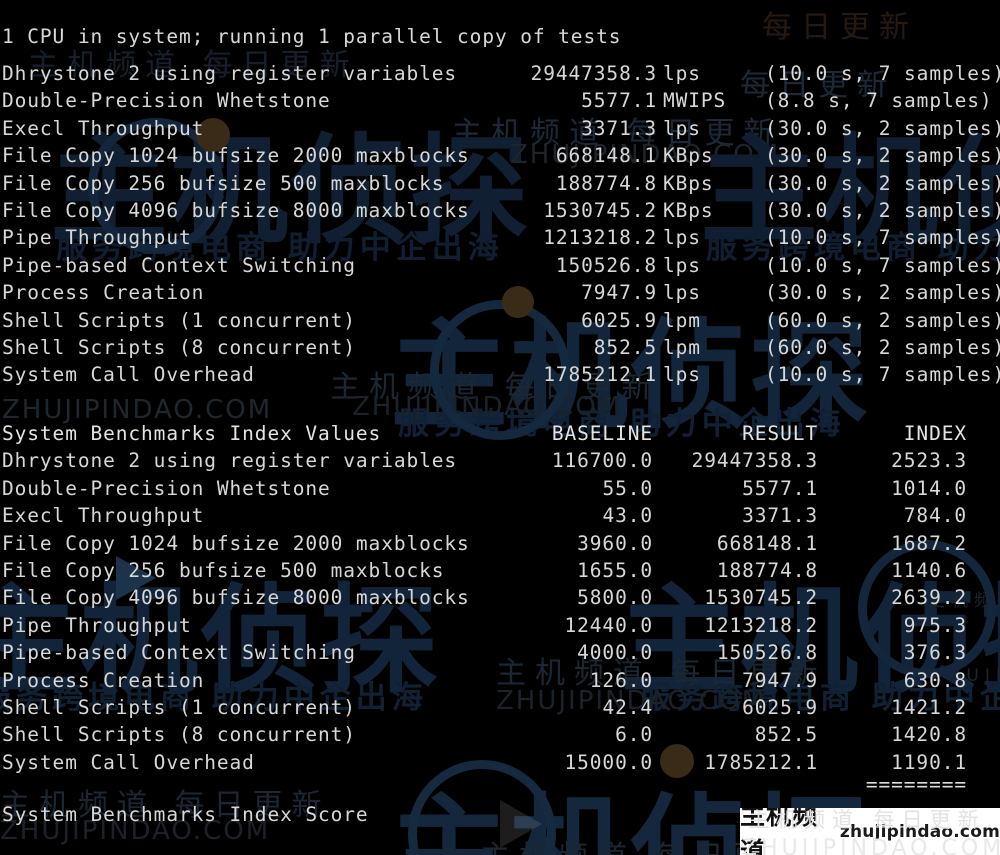 The height and width of the screenshot is (855, 1000). What do you see at coordinates (621, 680) in the screenshot?
I see `index-row-baseline: 126.0` at bounding box center [621, 680].